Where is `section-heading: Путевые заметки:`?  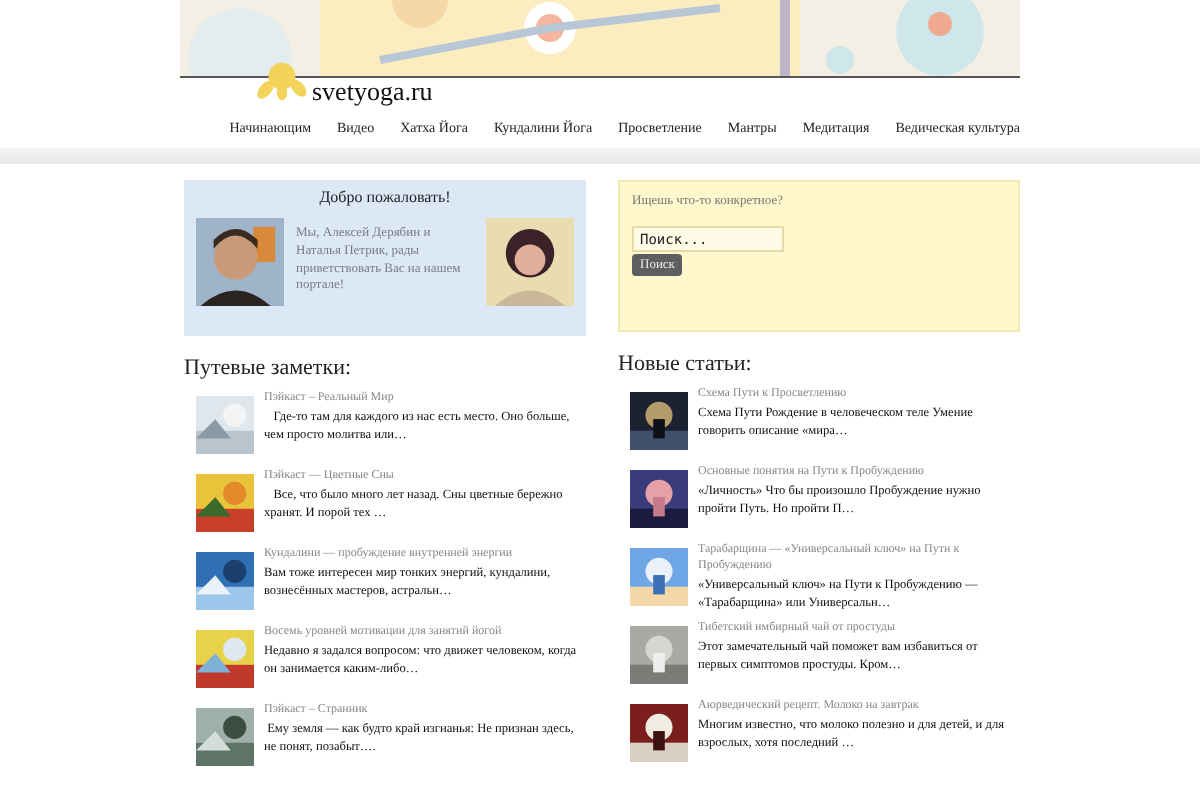
section-heading: Путевые заметки: is located at coordinates (269, 368).